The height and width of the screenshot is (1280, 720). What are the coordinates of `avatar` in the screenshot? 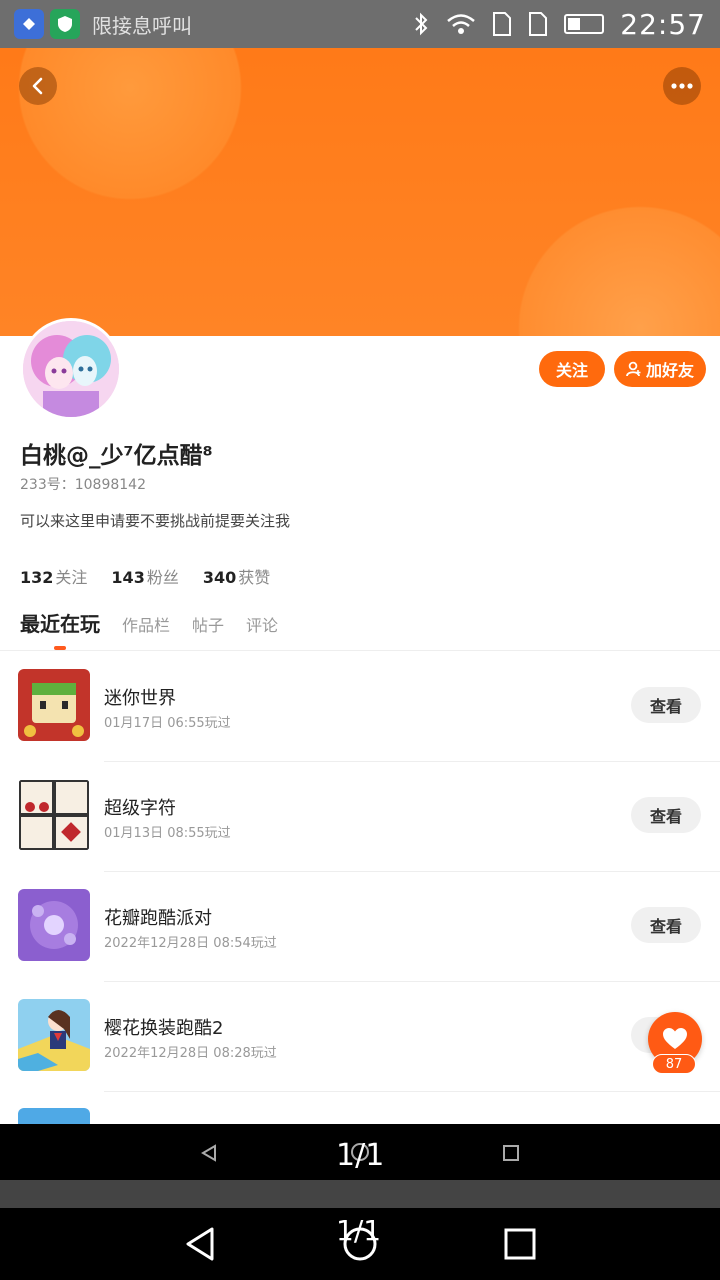 It's located at (71, 369).